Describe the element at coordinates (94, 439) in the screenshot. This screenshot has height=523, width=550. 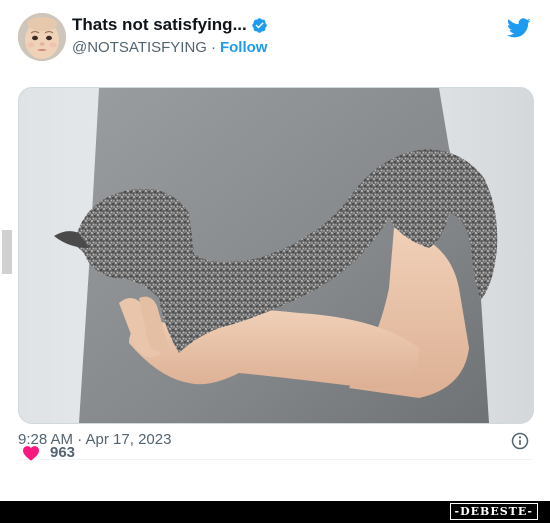
I see `tweet-timestamp: 9:28 AM · Apr 17, 2023` at that location.